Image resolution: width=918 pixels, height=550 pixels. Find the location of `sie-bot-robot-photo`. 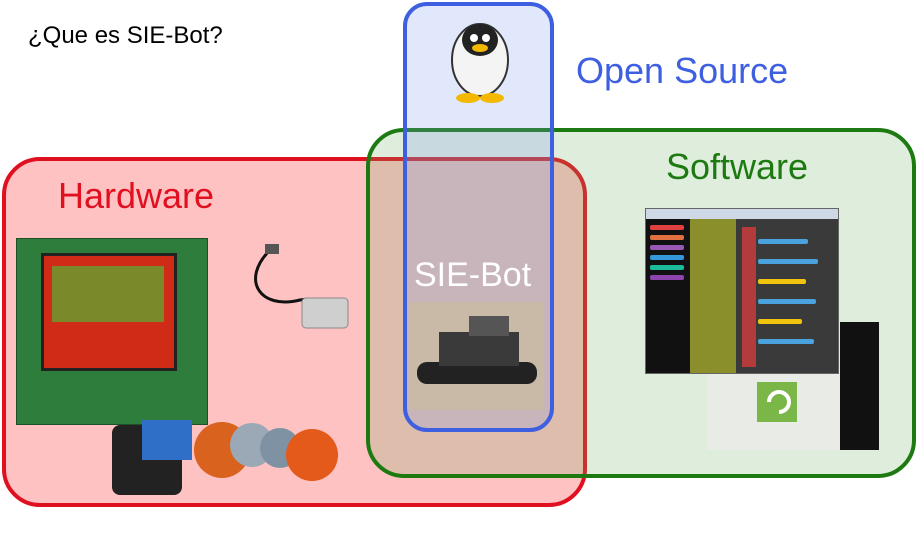

sie-bot-robot-photo is located at coordinates (476, 356).